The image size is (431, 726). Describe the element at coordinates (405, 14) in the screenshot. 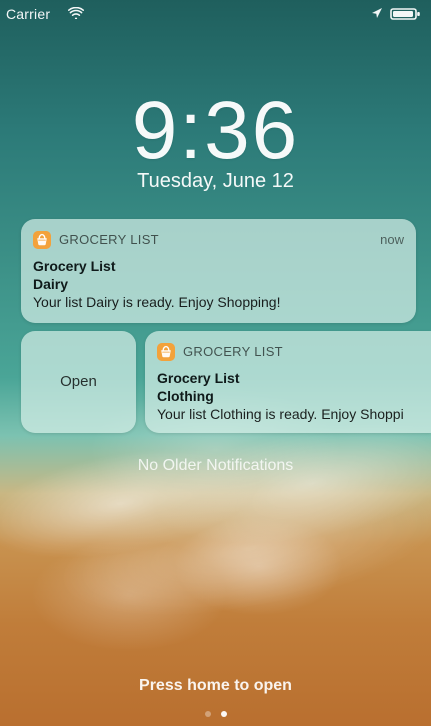

I see `battery-icon` at that location.